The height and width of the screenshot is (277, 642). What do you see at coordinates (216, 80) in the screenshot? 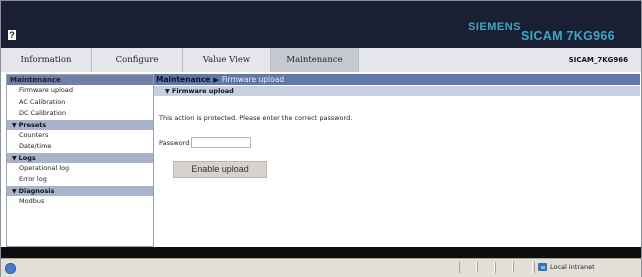
I see `triangle-right-icon: ▶` at bounding box center [216, 80].